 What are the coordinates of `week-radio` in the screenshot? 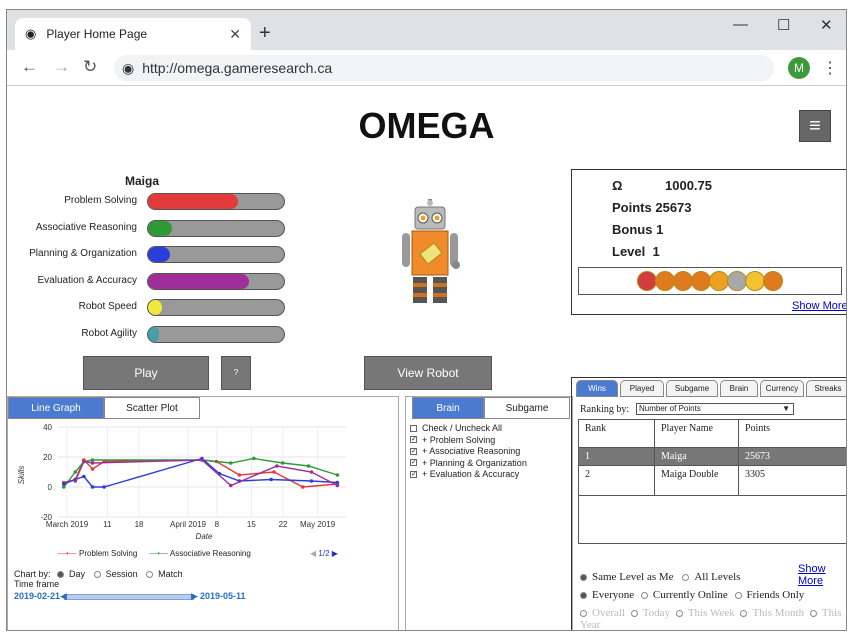 It's located at (679, 613).